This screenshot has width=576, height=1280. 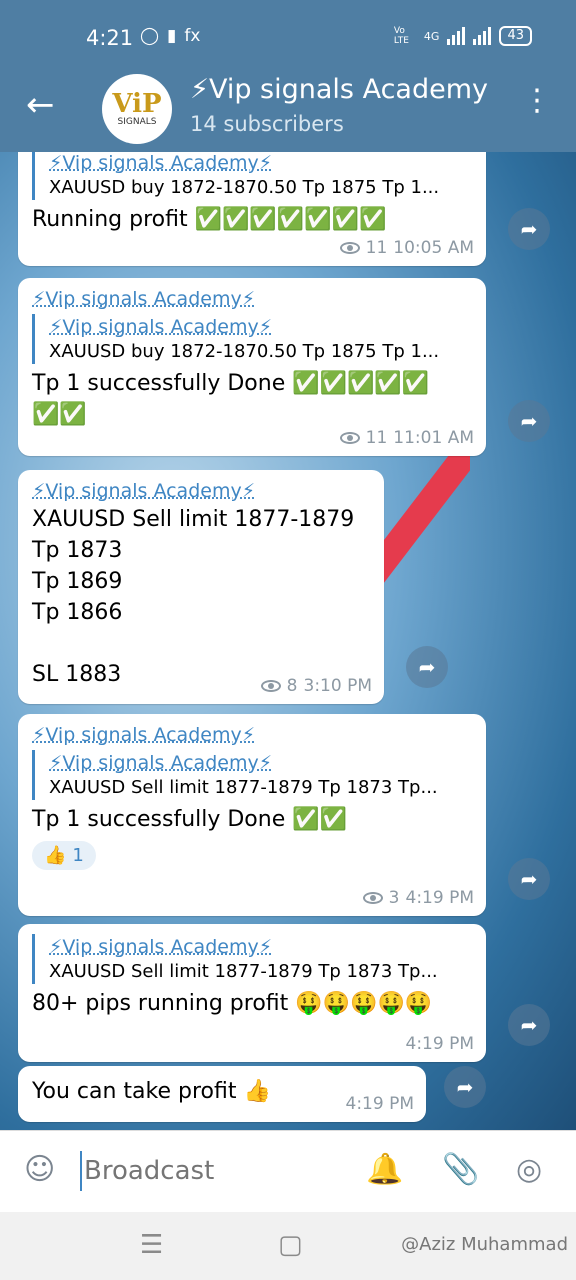 I want to click on message-composer: ☺ 🔔 📎 ◎, so click(x=288, y=1171).